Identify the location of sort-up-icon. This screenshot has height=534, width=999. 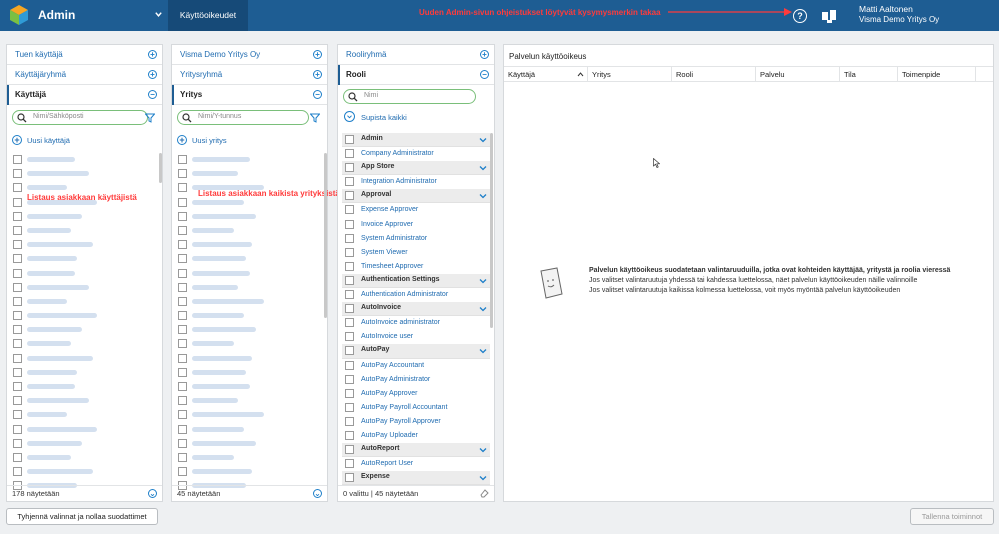
(580, 74).